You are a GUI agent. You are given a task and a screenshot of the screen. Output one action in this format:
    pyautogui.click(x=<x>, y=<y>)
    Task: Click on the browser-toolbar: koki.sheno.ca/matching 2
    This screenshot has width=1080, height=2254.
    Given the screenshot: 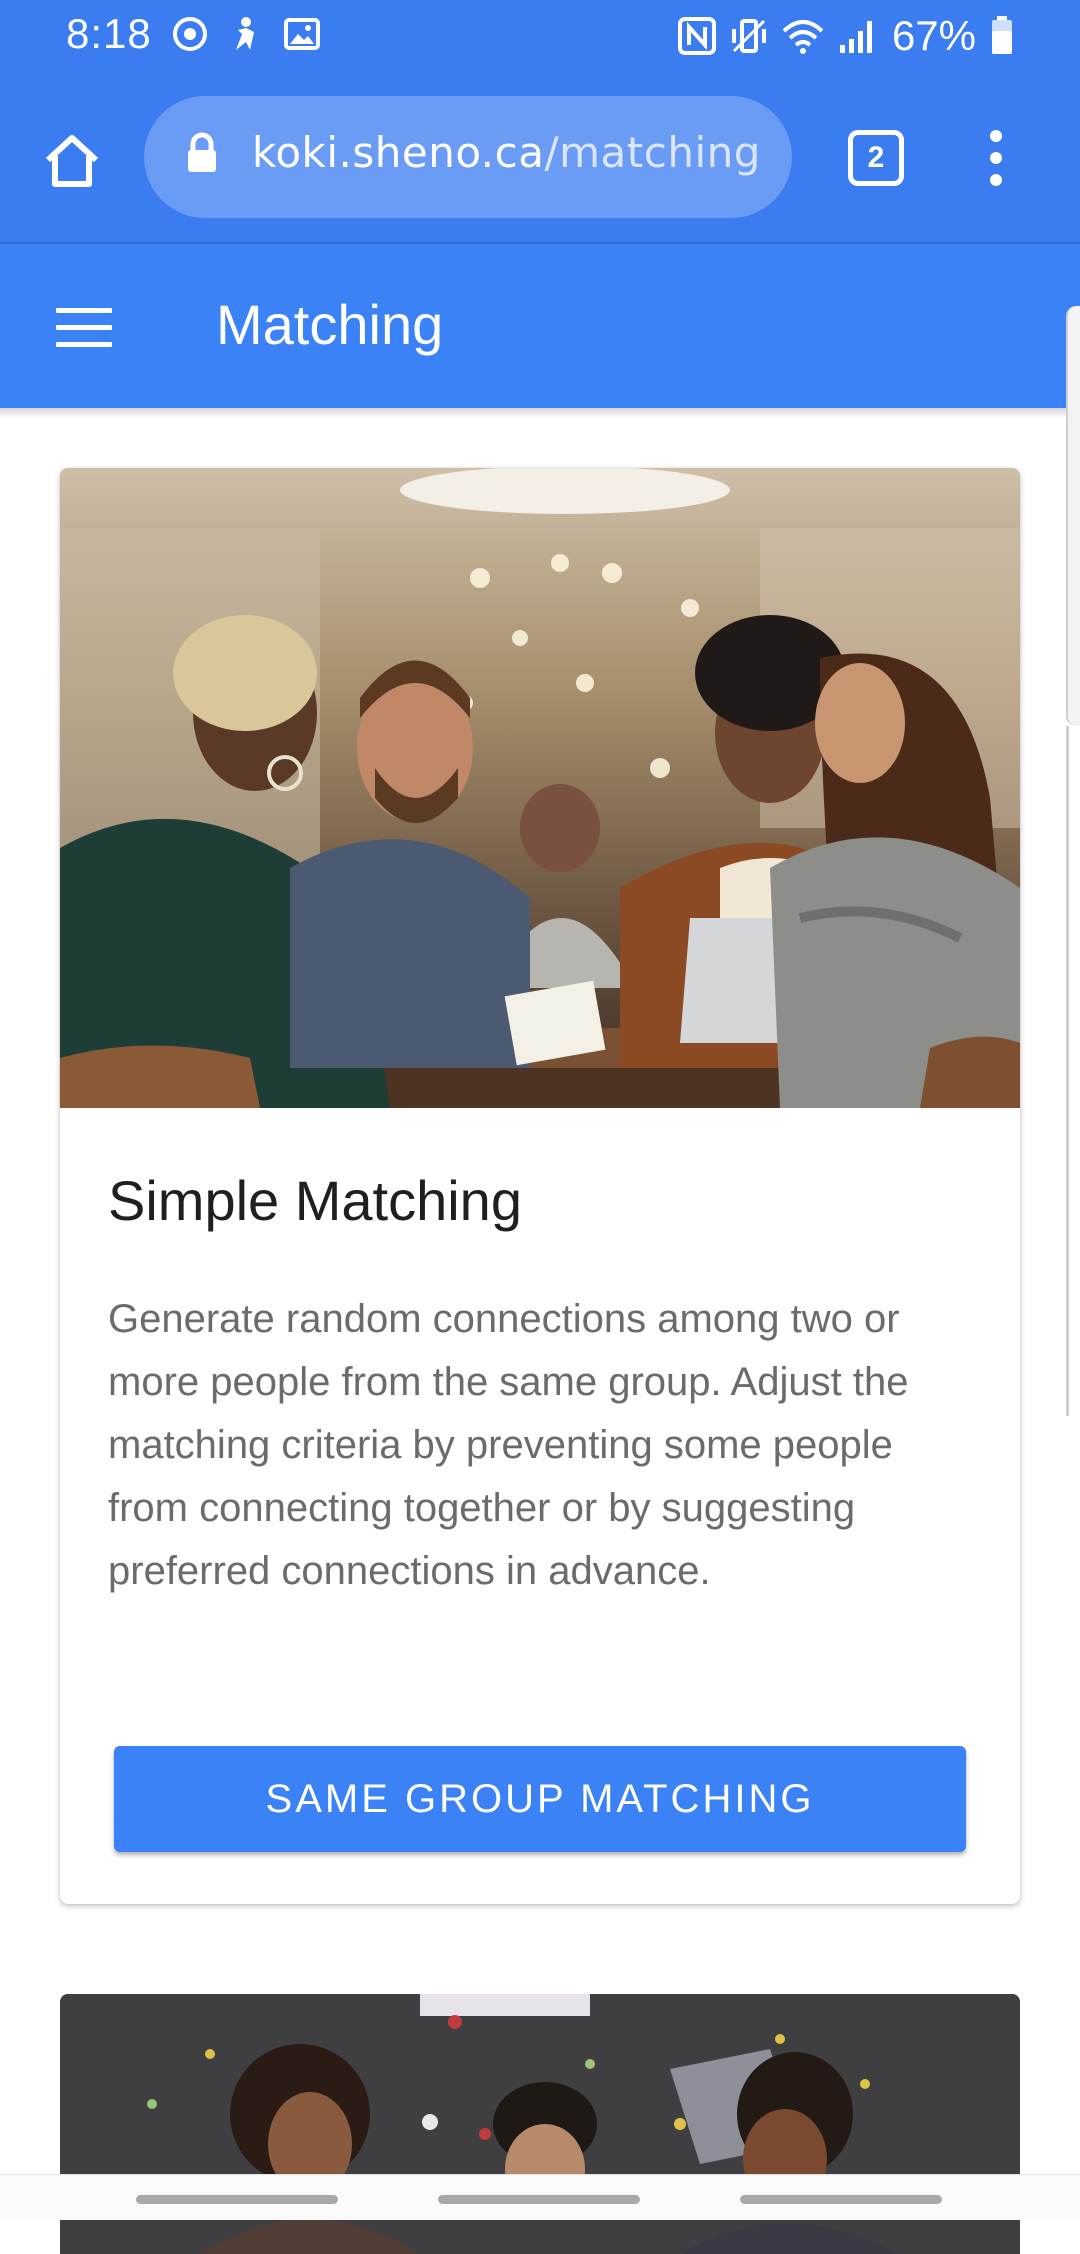 What is the action you would take?
    pyautogui.click(x=540, y=157)
    